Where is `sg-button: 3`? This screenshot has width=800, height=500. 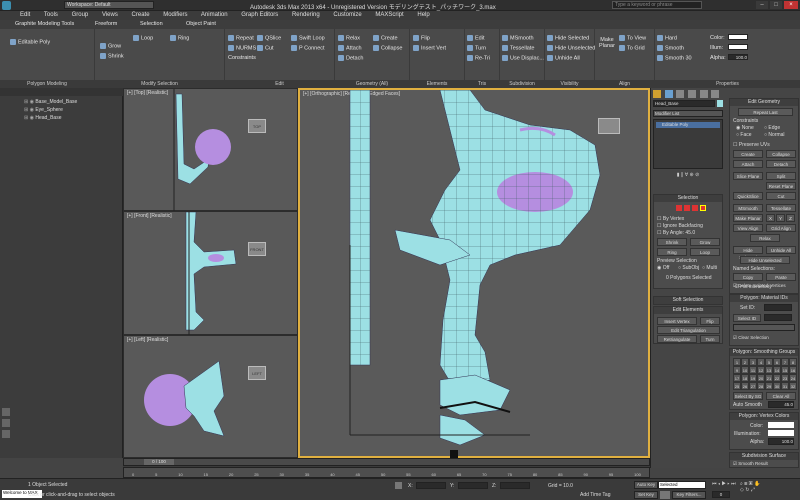
sg-button: 3 is located at coordinates (753, 362).